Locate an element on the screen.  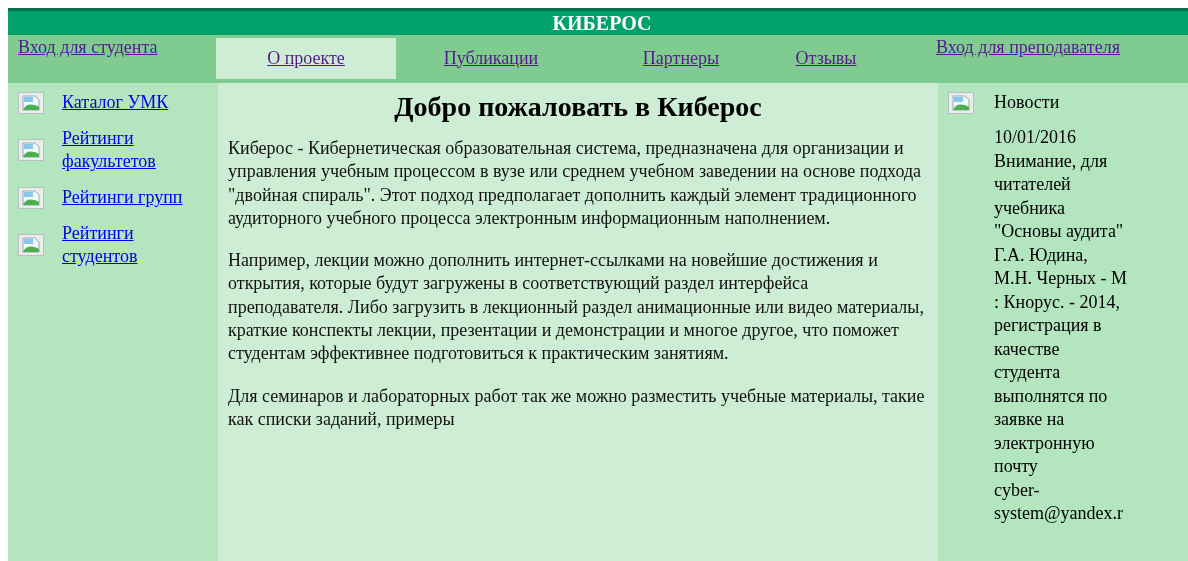
paragraph: Киберос - Кибернетическая образовательная система, предназначена для организации и управления учебным процессом в вузе или среднем учебном заведении на основе подхода "двойная спираль". Этот подход предполагает дополнить каждый элемент традиционного аудиторного учебного процесса электронным информационным наполнением. is located at coordinates (575, 183).